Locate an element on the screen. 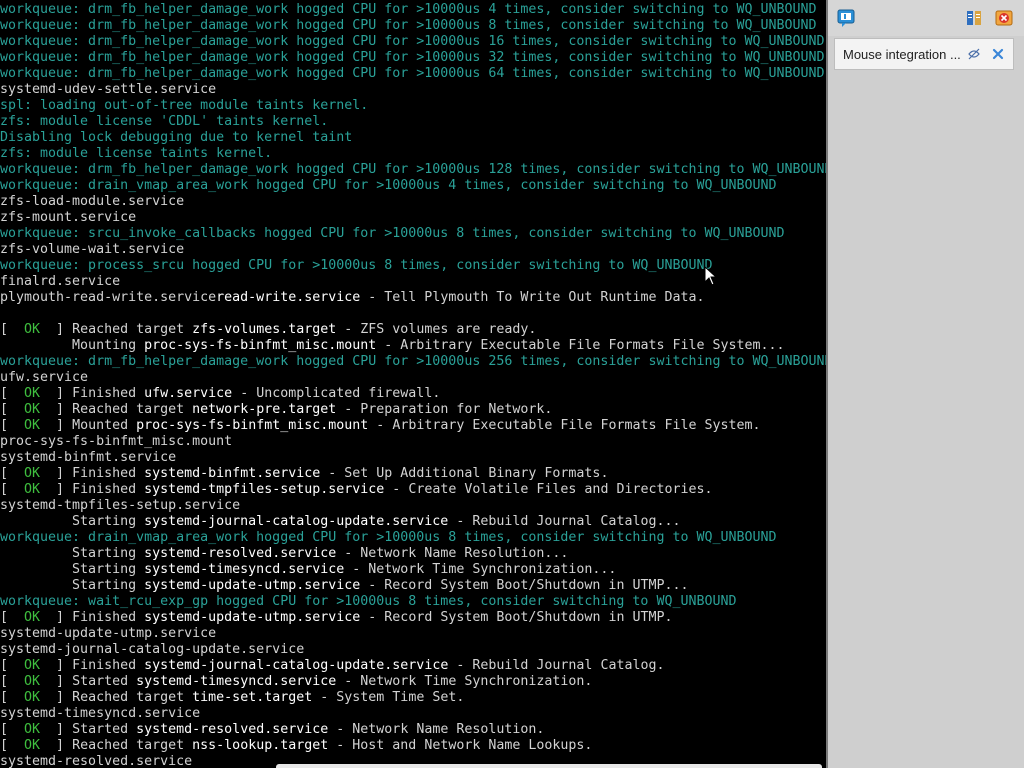 The height and width of the screenshot is (768, 1024). console-text-segment: systemd-binfmt.service is located at coordinates (88, 457).